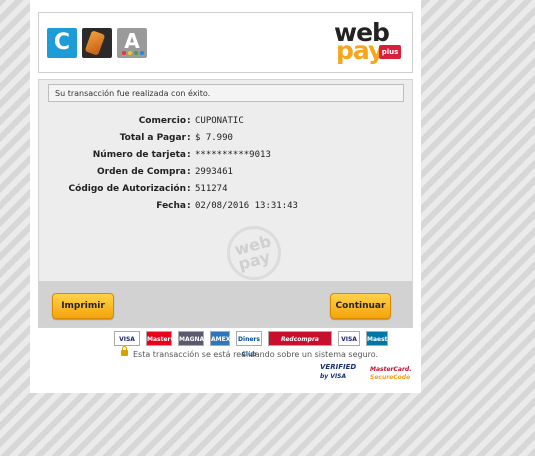 Image resolution: width=535 pixels, height=456 pixels. What do you see at coordinates (225, 304) in the screenshot?
I see `action-bar: Imprimir Continuar` at bounding box center [225, 304].